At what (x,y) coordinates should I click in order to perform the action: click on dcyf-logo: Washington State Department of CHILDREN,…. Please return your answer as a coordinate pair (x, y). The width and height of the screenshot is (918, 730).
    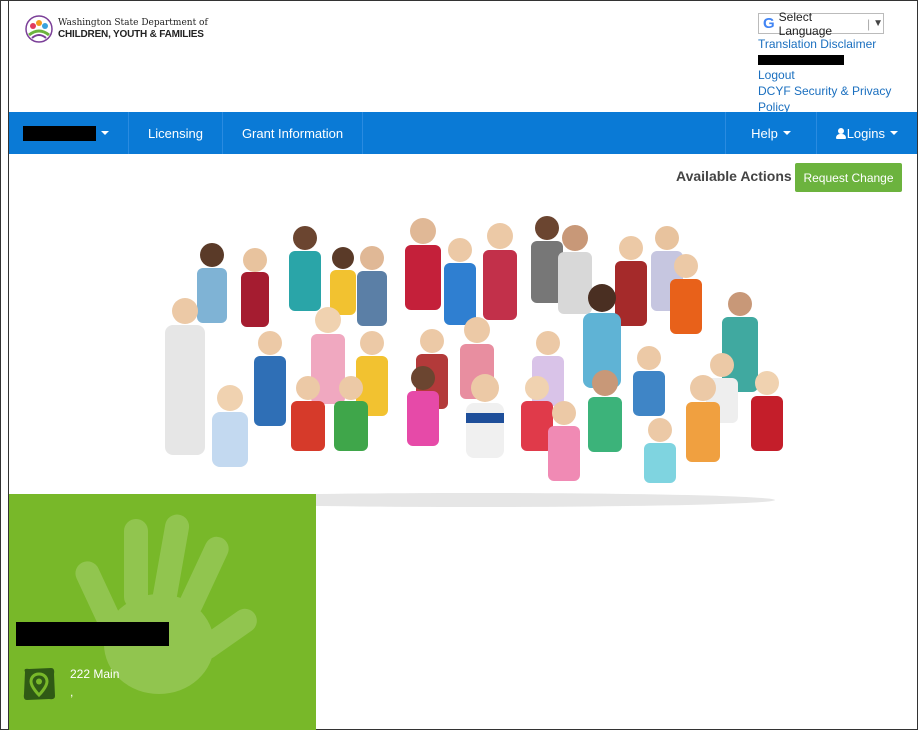
    Looking at the image, I should click on (116, 29).